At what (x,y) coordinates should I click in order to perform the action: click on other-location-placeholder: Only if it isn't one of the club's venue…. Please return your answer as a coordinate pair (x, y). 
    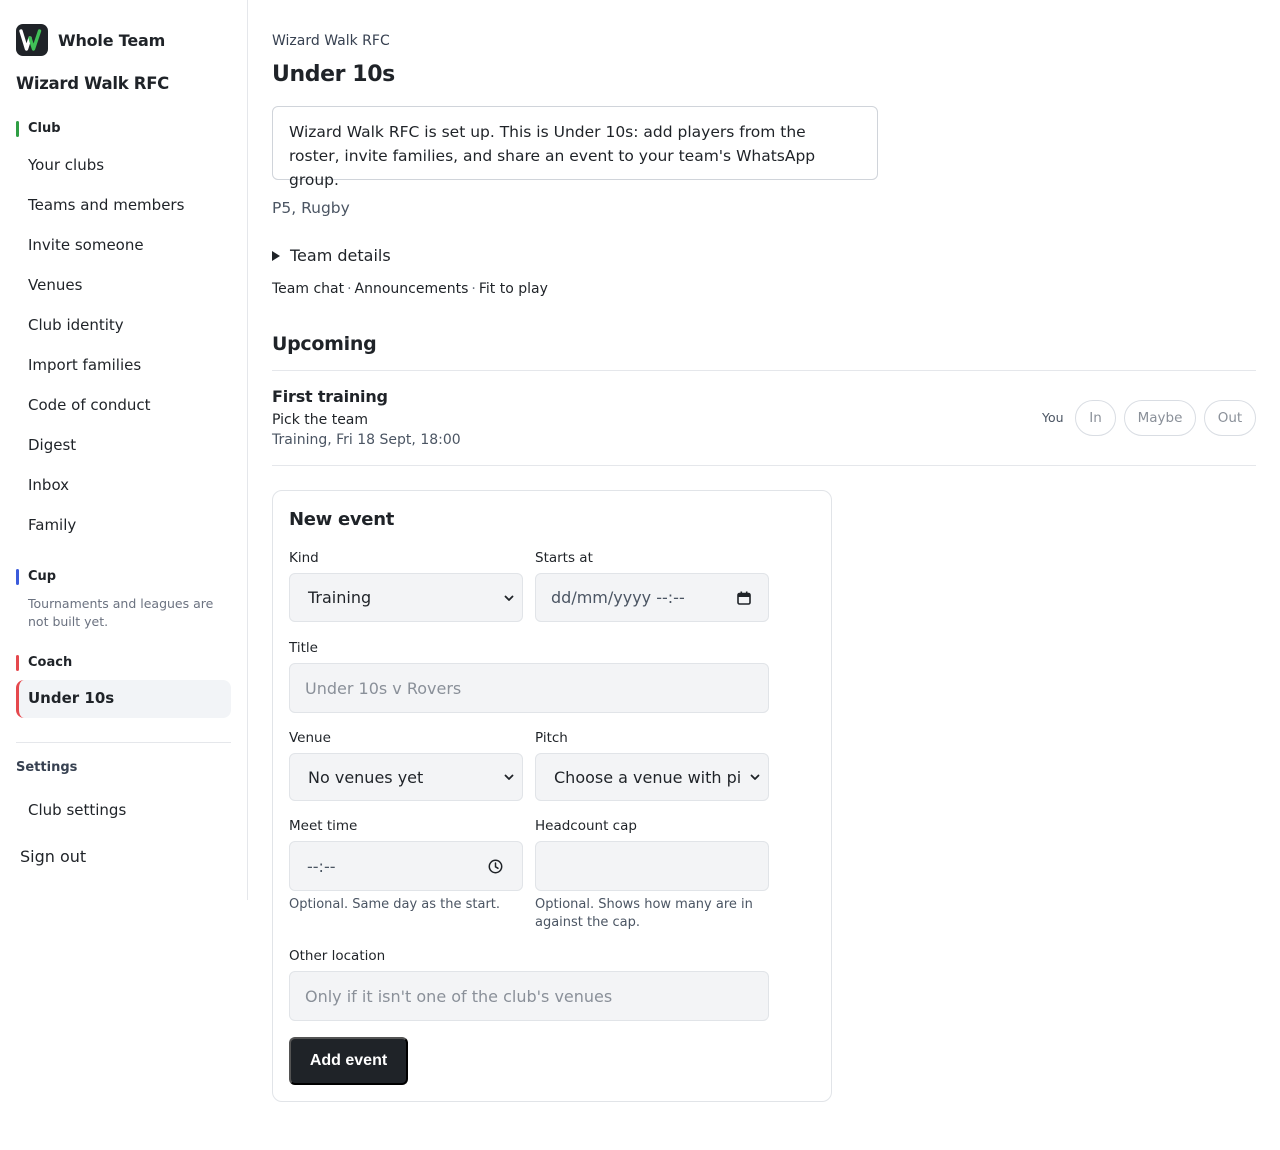
    Looking at the image, I should click on (459, 996).